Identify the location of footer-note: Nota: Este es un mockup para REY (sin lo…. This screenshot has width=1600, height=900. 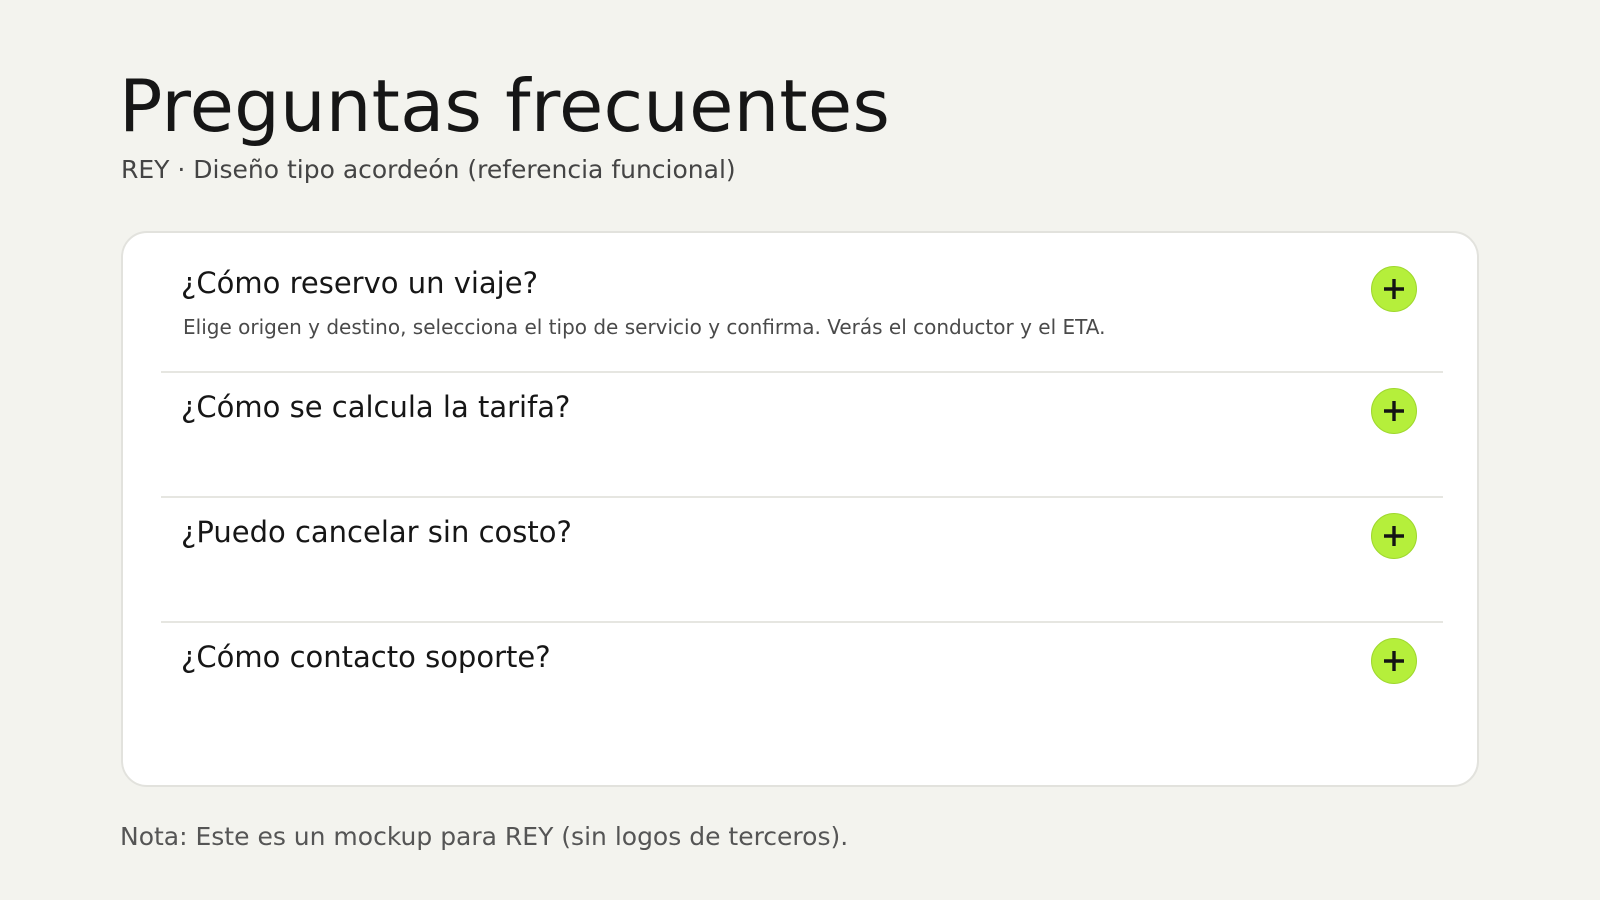
(484, 836).